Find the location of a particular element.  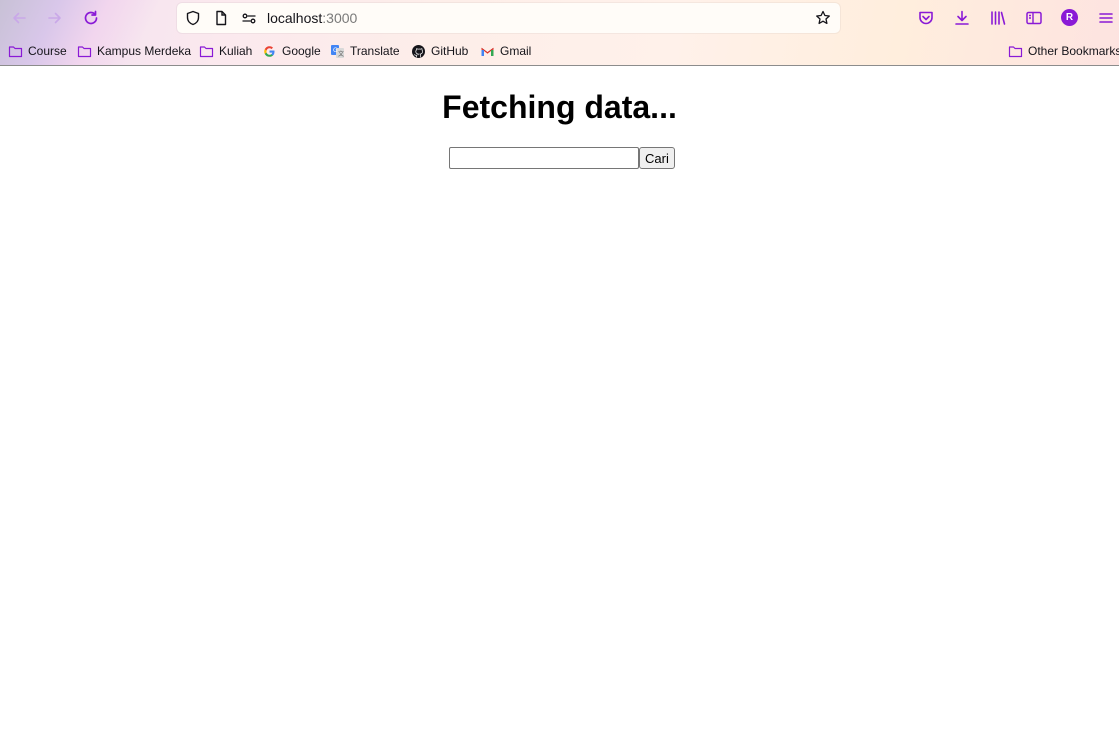

pocket-icon is located at coordinates (926, 18).